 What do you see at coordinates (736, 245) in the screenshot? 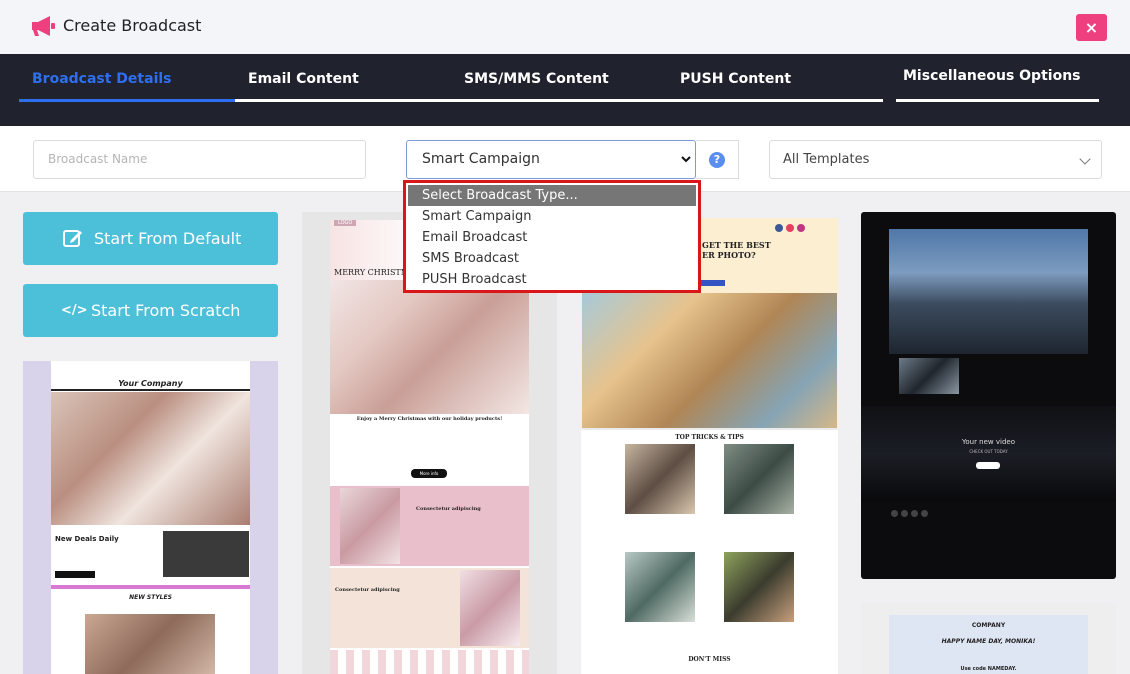
I see `template-headline: GET THE BEST` at bounding box center [736, 245].